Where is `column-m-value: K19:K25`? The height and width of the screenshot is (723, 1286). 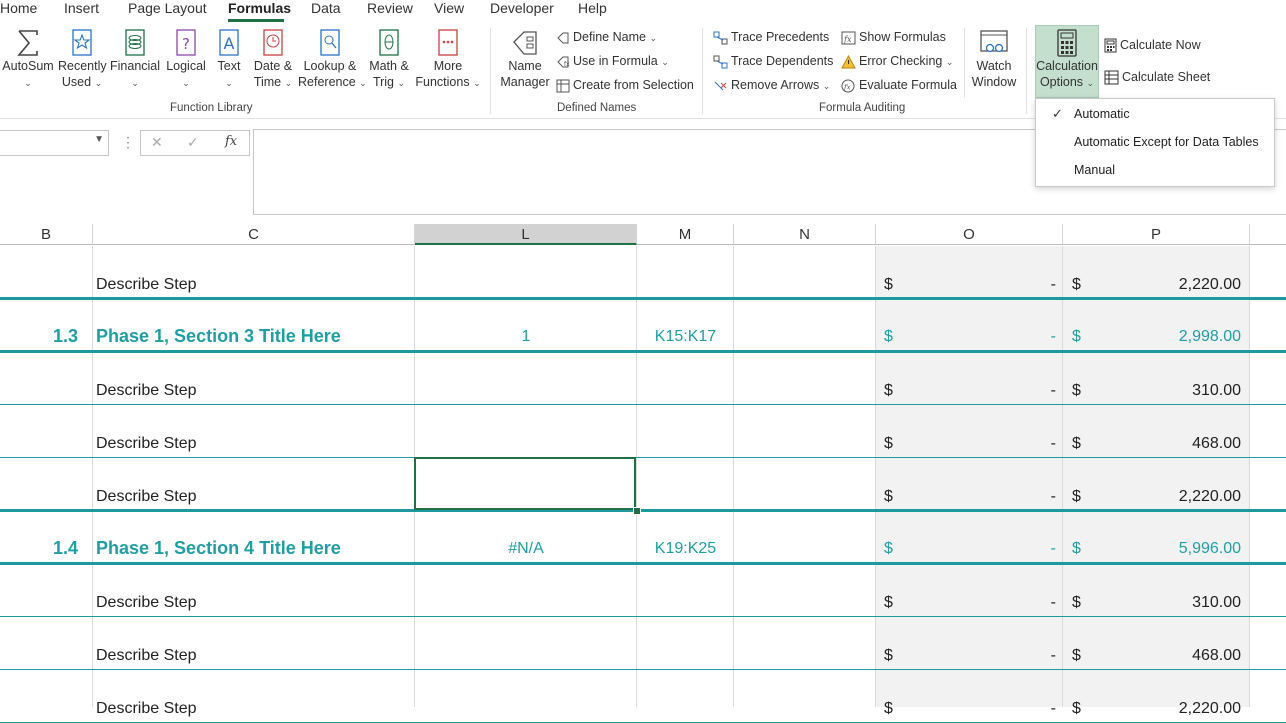
column-m-value: K19:K25 is located at coordinates (685, 549).